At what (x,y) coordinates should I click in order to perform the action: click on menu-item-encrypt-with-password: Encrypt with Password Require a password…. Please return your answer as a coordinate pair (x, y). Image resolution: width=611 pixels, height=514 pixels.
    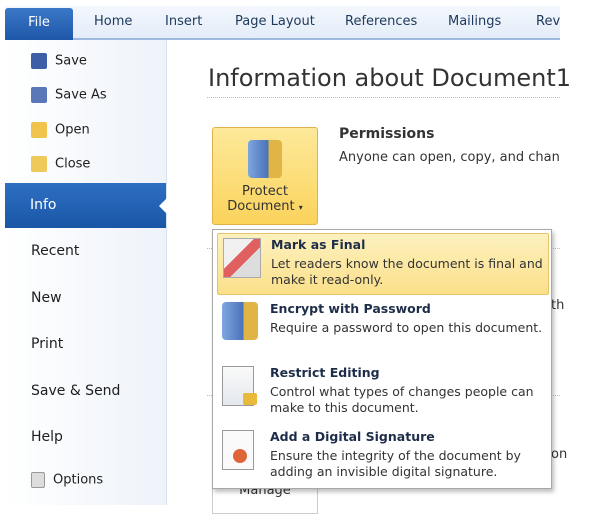
    Looking at the image, I should click on (382, 328).